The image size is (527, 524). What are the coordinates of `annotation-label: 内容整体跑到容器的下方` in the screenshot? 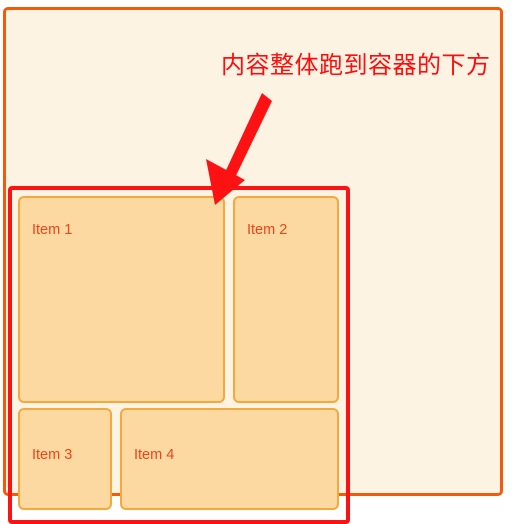 It's located at (356, 65).